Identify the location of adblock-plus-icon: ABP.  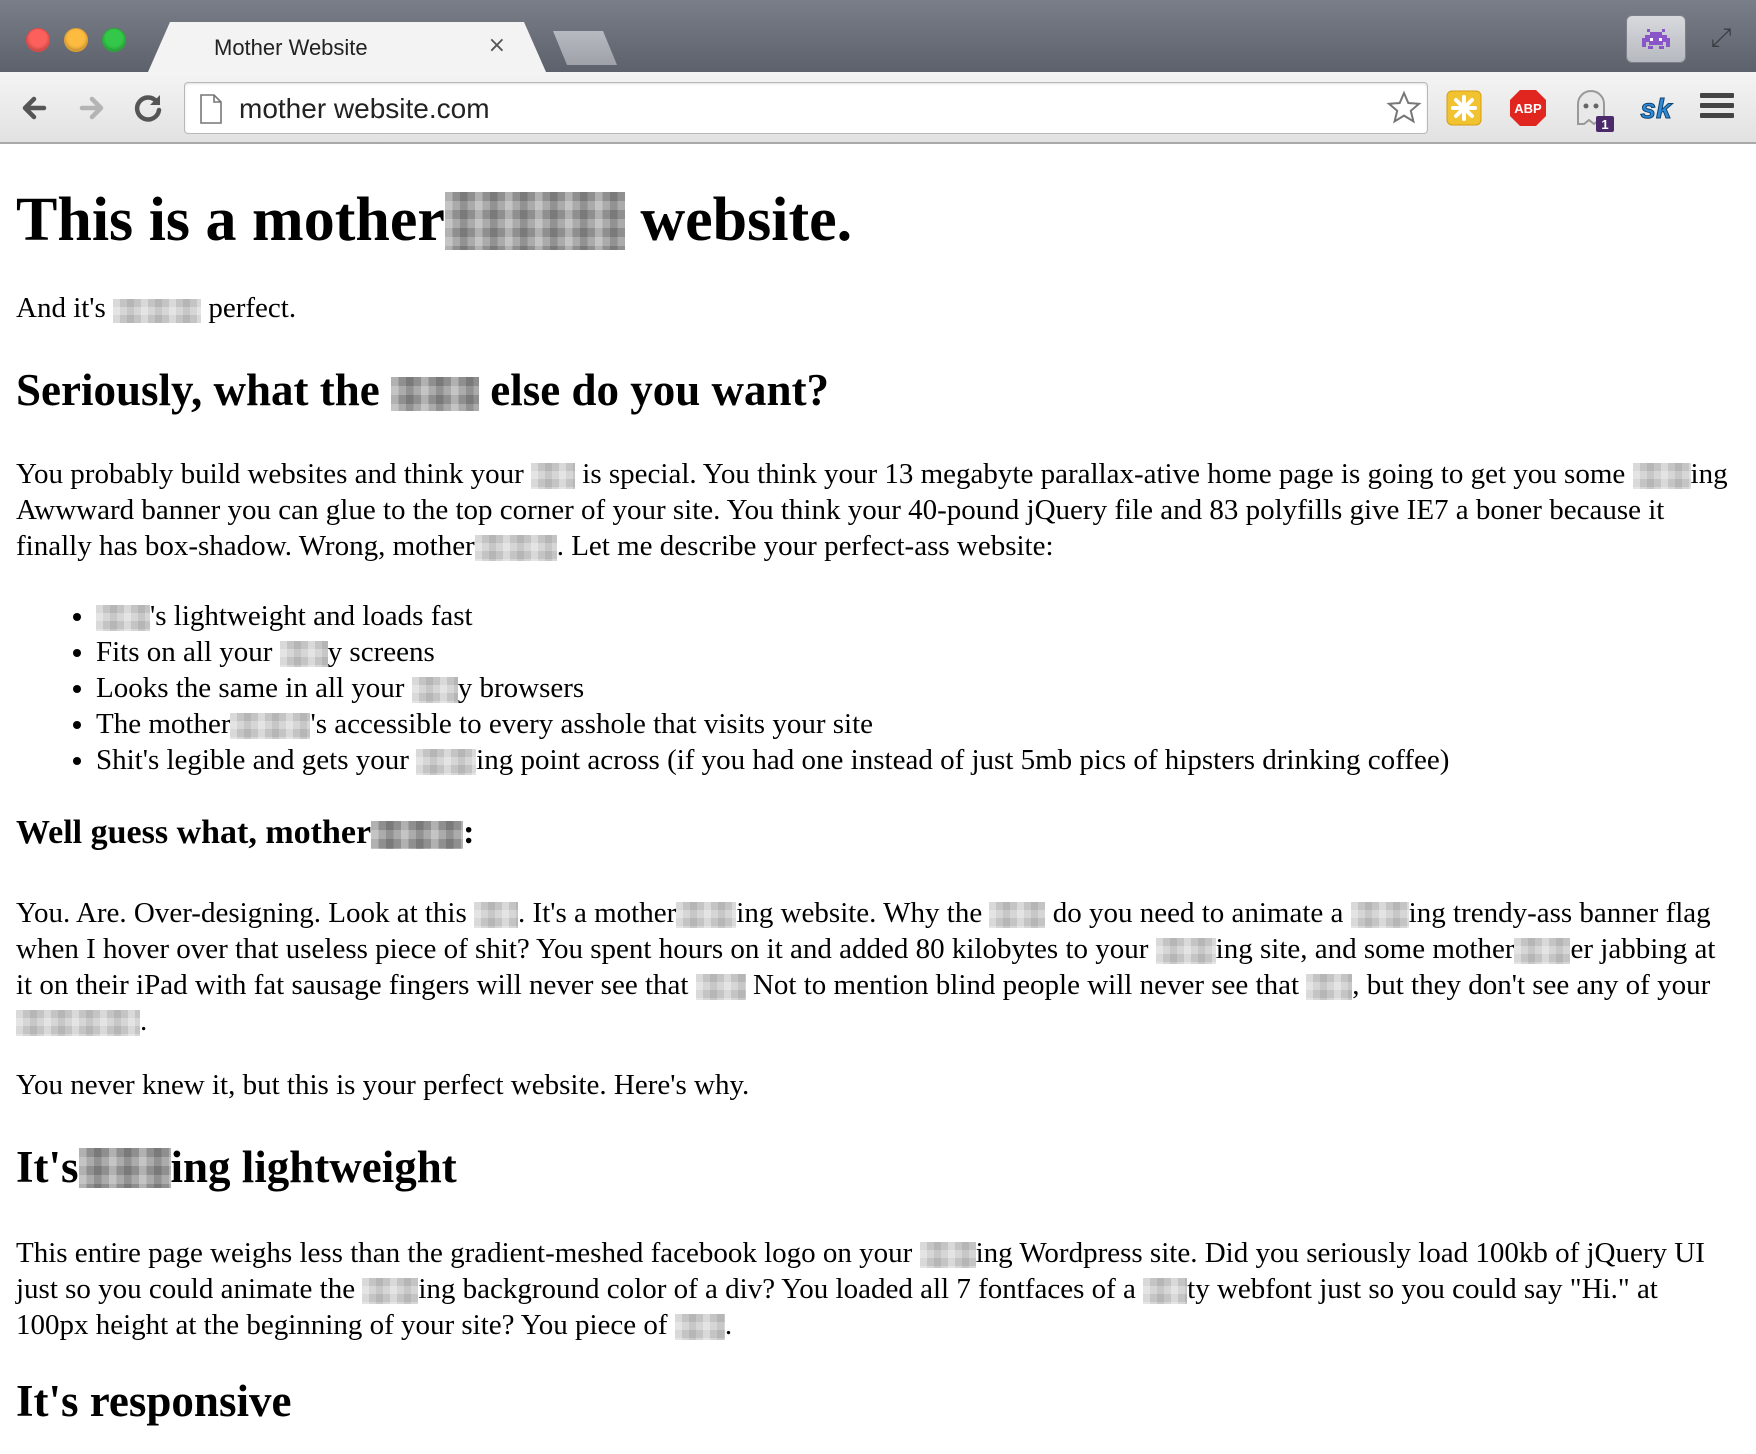
(1528, 108).